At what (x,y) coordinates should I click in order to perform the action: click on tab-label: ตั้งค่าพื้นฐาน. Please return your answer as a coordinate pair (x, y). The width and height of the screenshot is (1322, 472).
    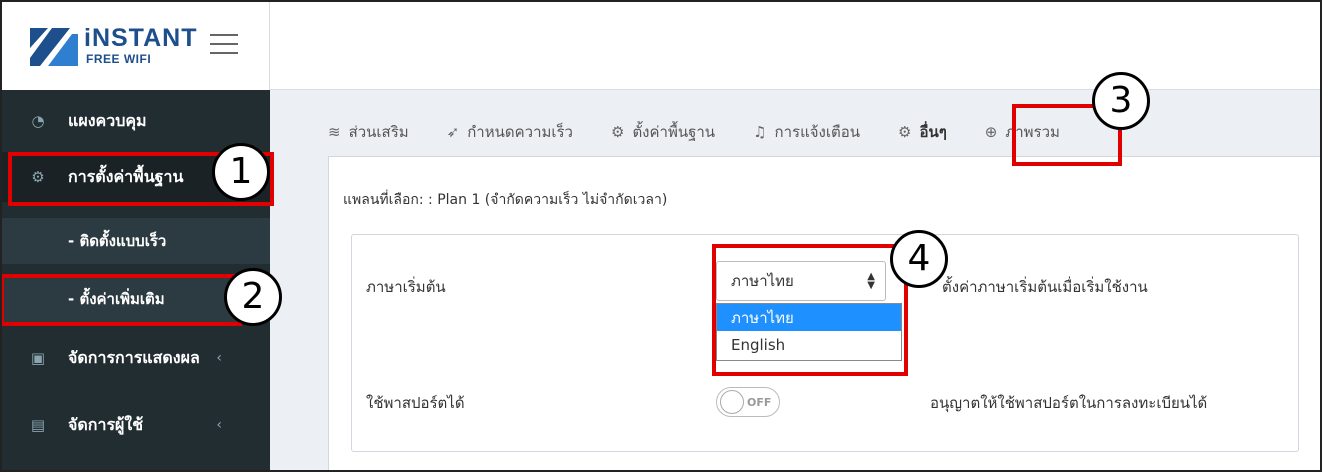
    Looking at the image, I should click on (674, 132).